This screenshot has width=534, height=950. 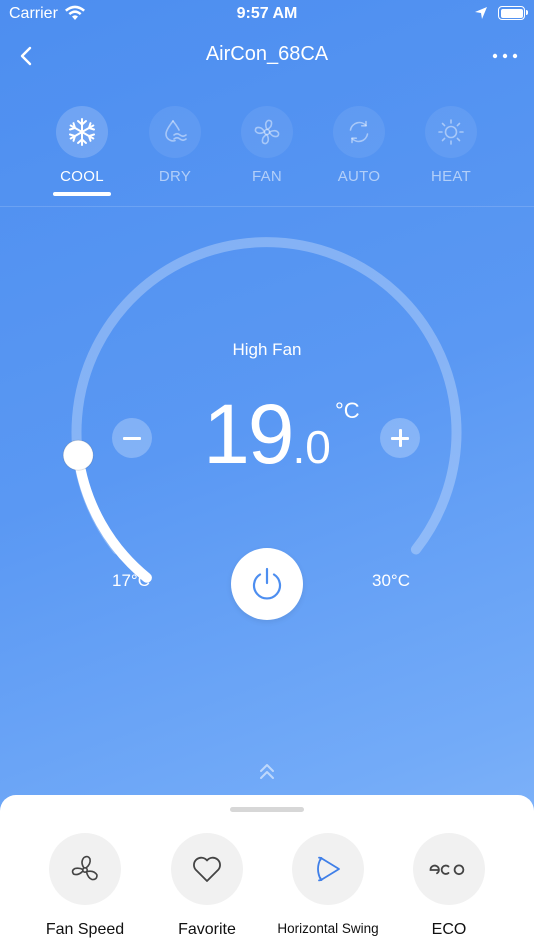 What do you see at coordinates (267, 176) in the screenshot?
I see `mode-label-fan: FAN` at bounding box center [267, 176].